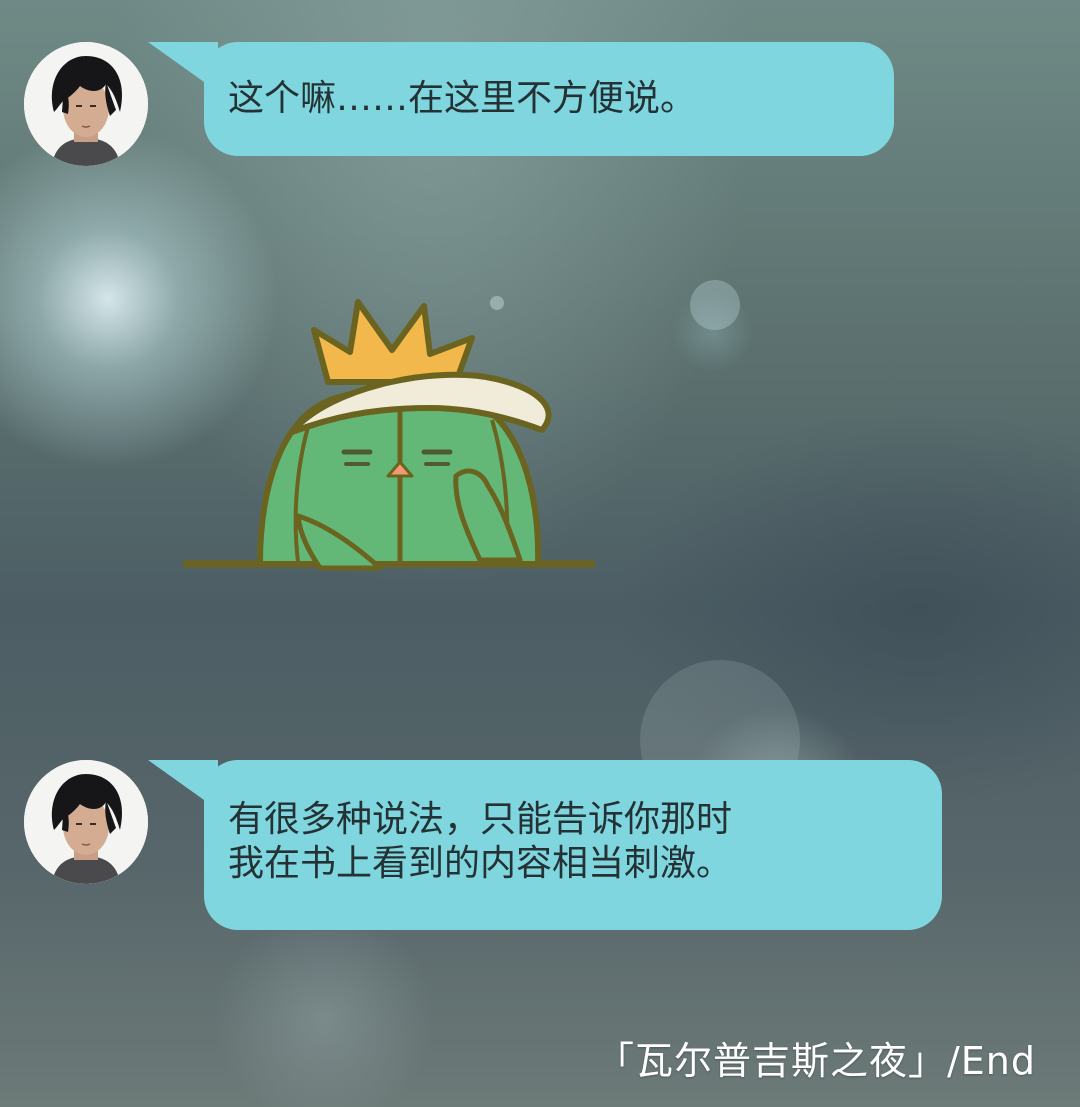  I want to click on message-bubble: 有很多种说法，只能告诉你那时 我在书上看到的内容相当刺激。, so click(545, 845).